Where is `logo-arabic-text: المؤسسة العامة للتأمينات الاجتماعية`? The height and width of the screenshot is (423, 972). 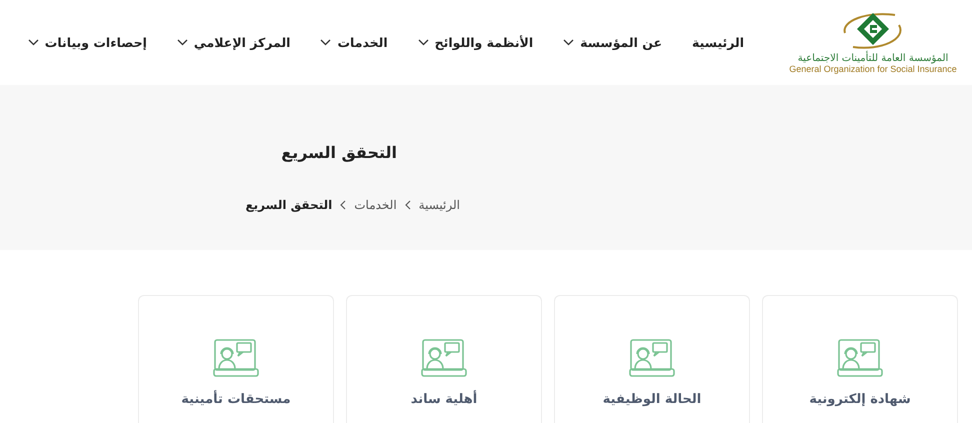
logo-arabic-text: المؤسسة العامة للتأمينات الاجتماعية is located at coordinates (873, 58).